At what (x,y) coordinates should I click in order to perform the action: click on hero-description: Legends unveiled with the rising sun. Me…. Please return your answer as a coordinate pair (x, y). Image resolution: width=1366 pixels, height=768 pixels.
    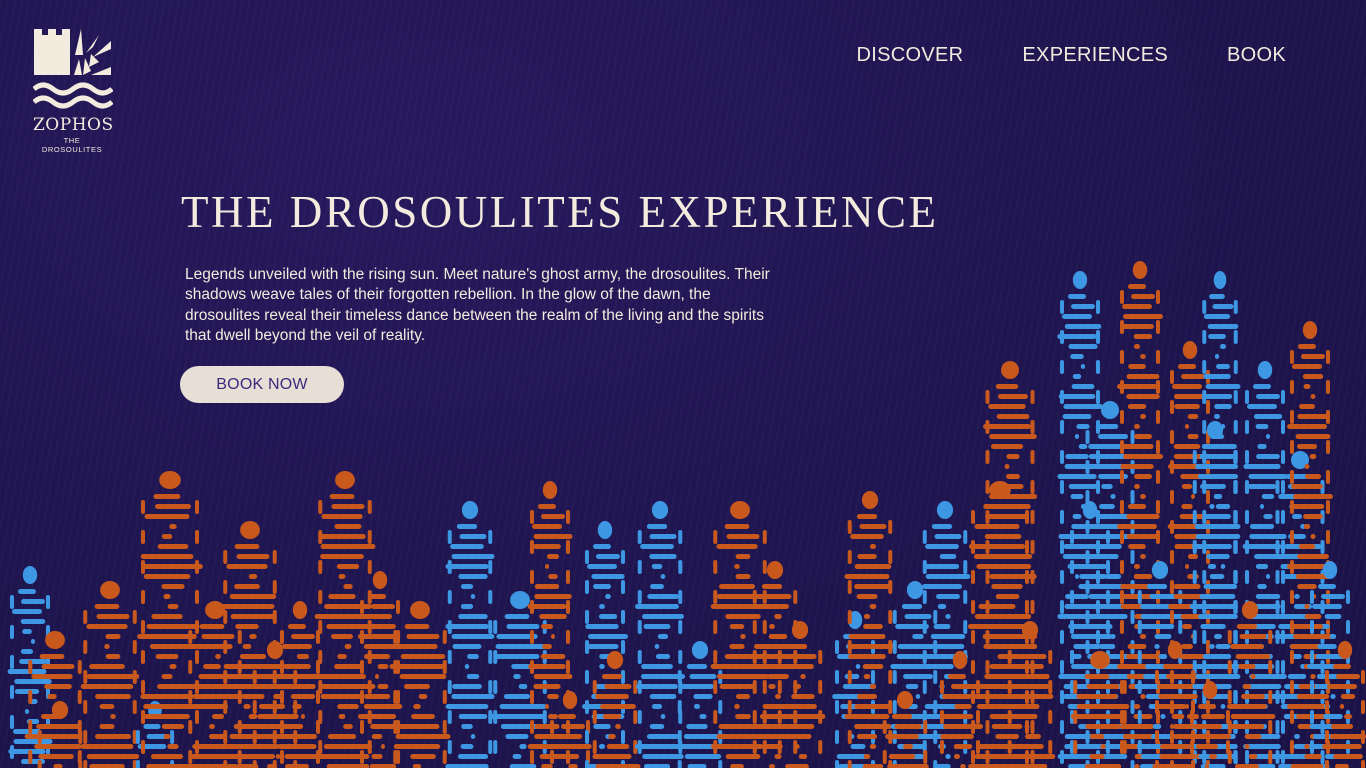
    Looking at the image, I should click on (477, 305).